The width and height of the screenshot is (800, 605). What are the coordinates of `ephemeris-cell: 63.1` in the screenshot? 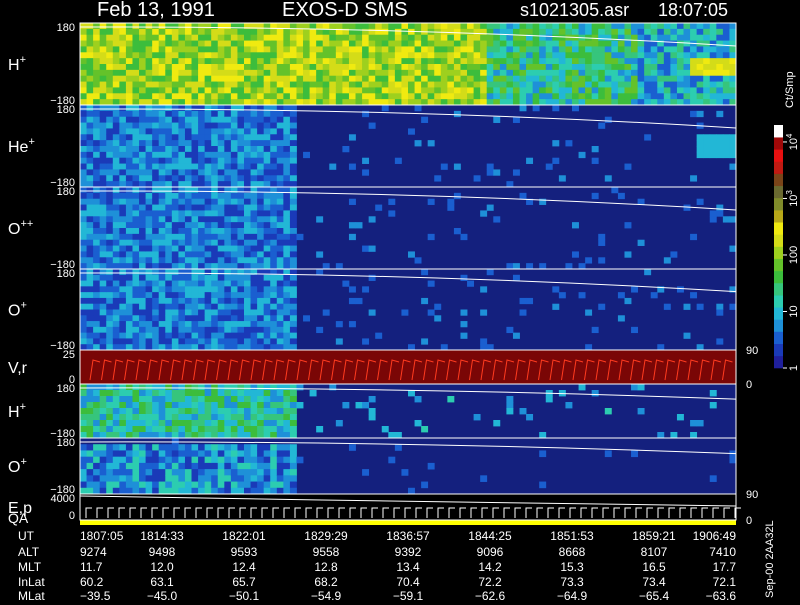 It's located at (162, 582).